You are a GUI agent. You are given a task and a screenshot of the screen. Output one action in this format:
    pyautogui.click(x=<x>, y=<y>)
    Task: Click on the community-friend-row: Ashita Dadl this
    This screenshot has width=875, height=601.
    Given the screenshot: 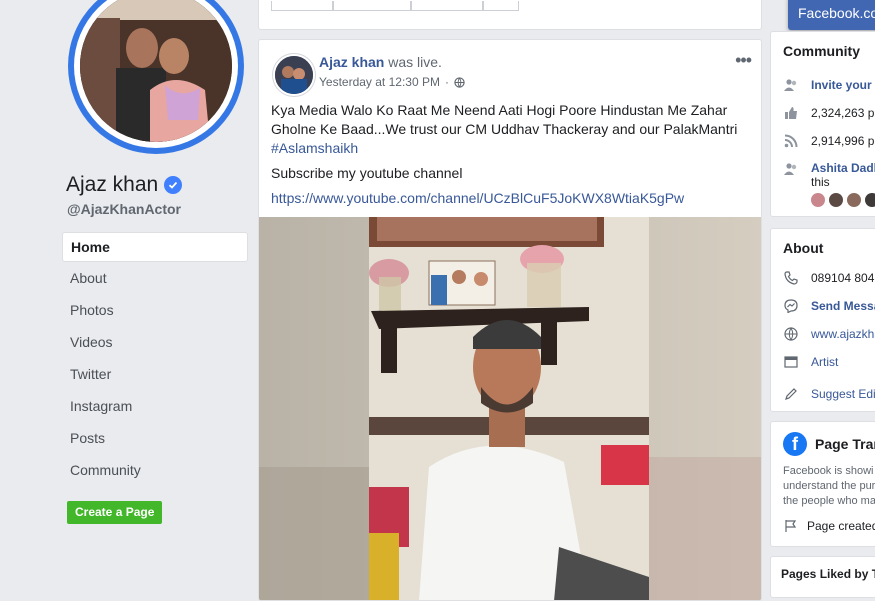 What is the action you would take?
    pyautogui.click(x=829, y=175)
    